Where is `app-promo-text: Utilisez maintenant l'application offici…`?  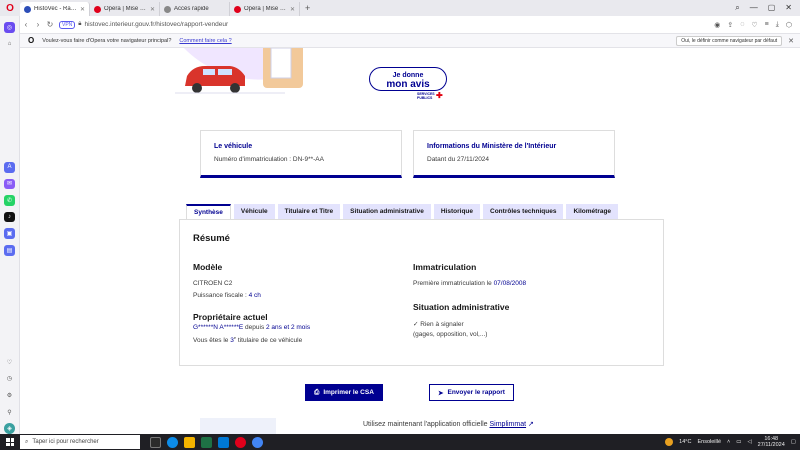 app-promo-text: Utilisez maintenant l'application offici… is located at coordinates (448, 424).